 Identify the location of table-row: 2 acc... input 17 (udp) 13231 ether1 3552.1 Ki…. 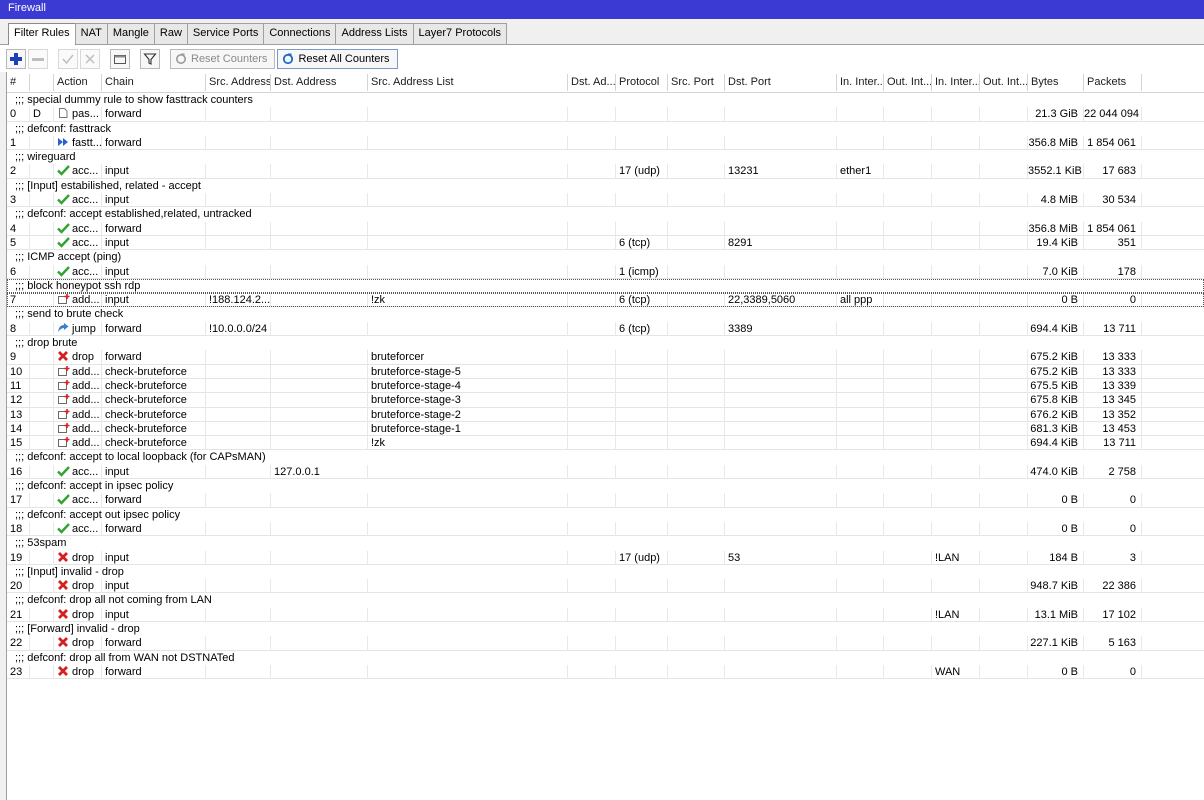
(605, 171).